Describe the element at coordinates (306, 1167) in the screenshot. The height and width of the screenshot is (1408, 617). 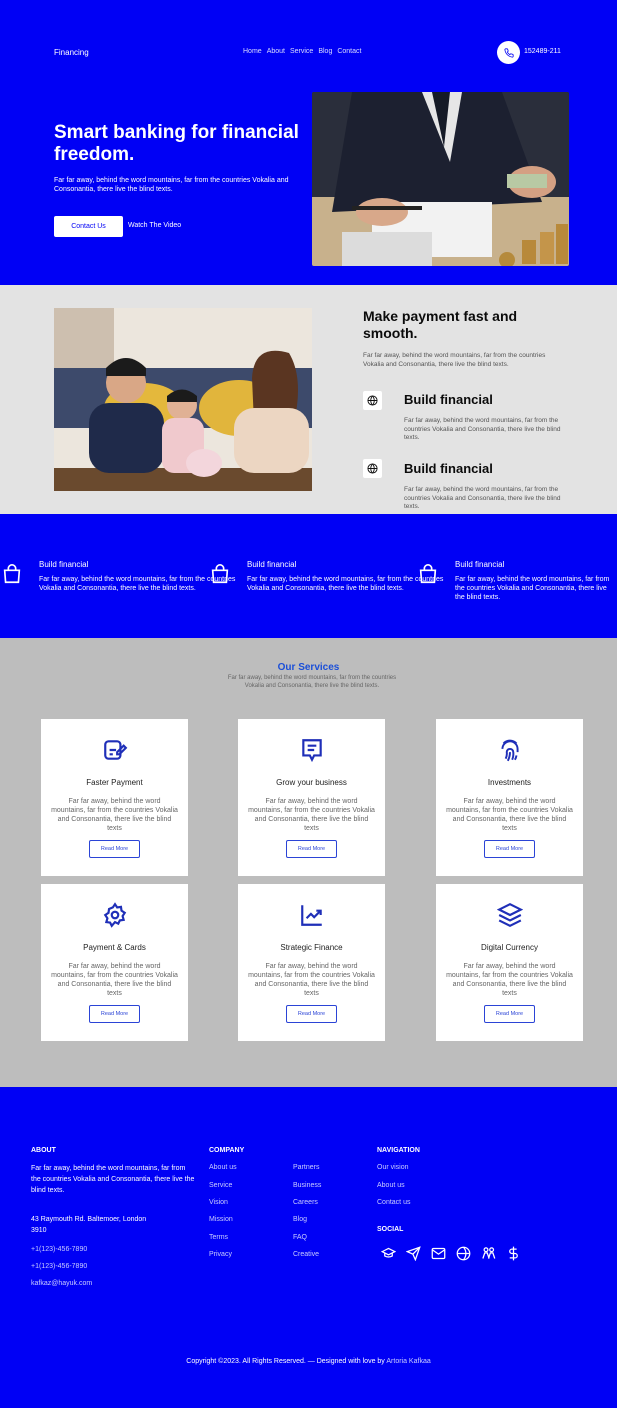
I see `footer-link-partners: Partners` at that location.